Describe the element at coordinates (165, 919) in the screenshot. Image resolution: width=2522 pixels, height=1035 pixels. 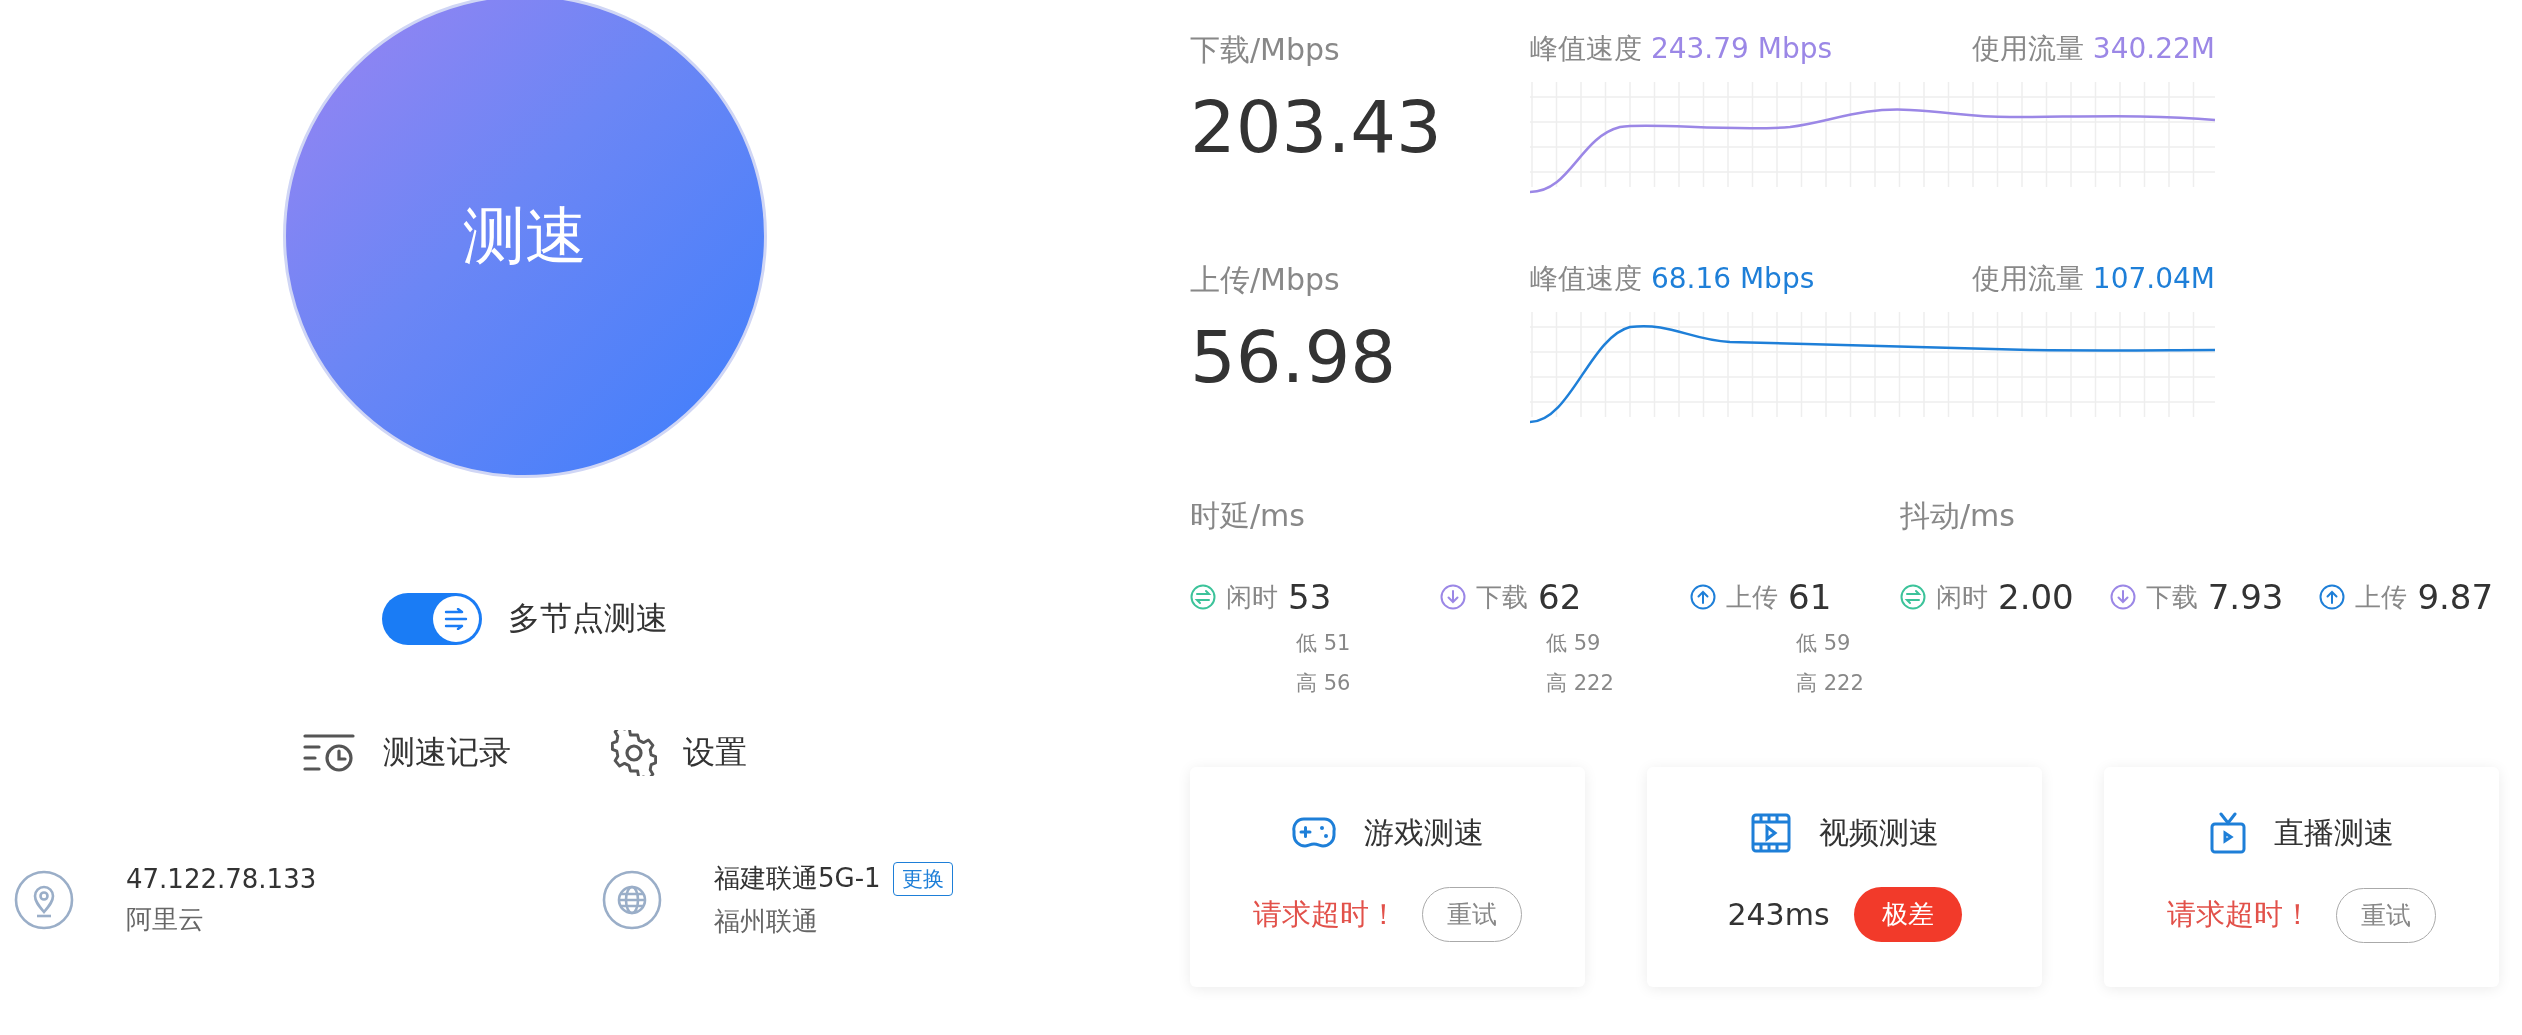
I see `provider-name: 阿里云` at that location.